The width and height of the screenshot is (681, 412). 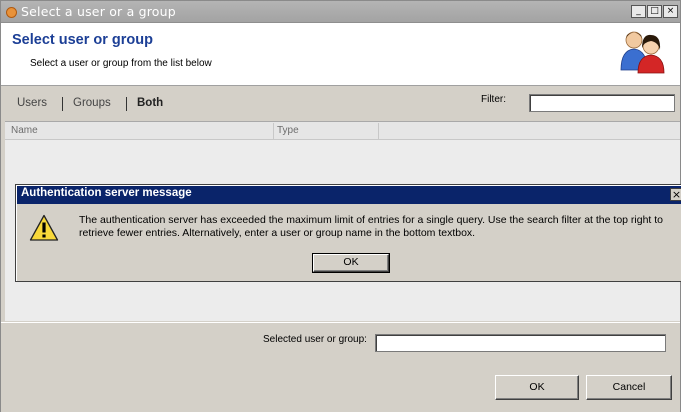 I want to click on column-header-name: Name, so click(x=24, y=130).